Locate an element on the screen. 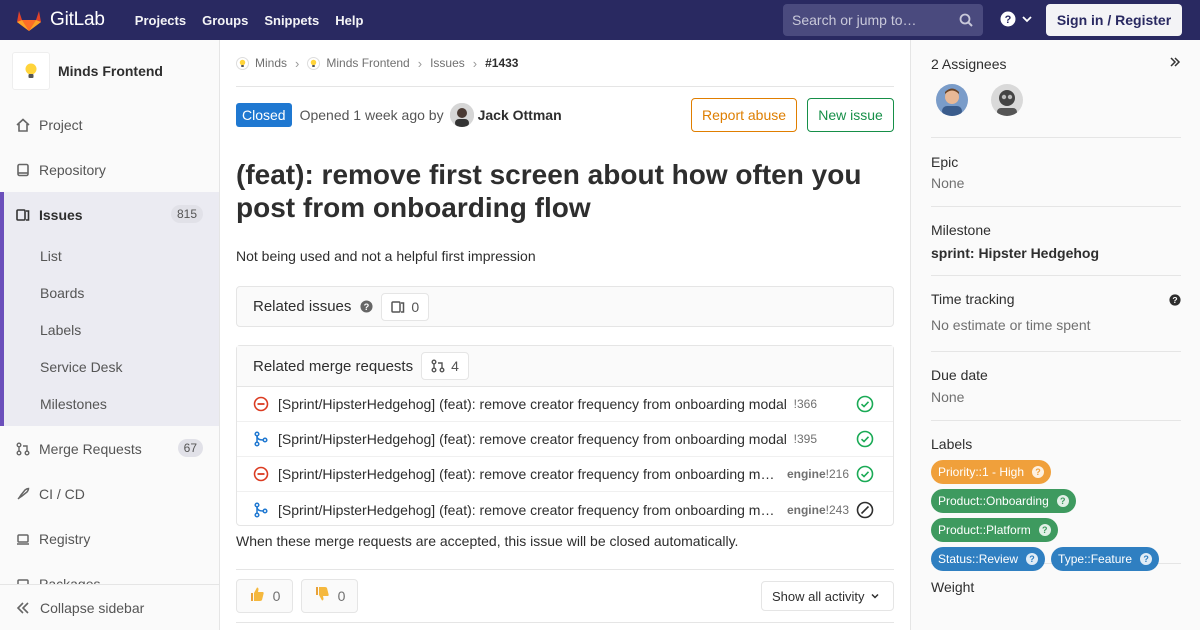  milestone-value: sprint: Hipster Hedgehog is located at coordinates (1056, 253).